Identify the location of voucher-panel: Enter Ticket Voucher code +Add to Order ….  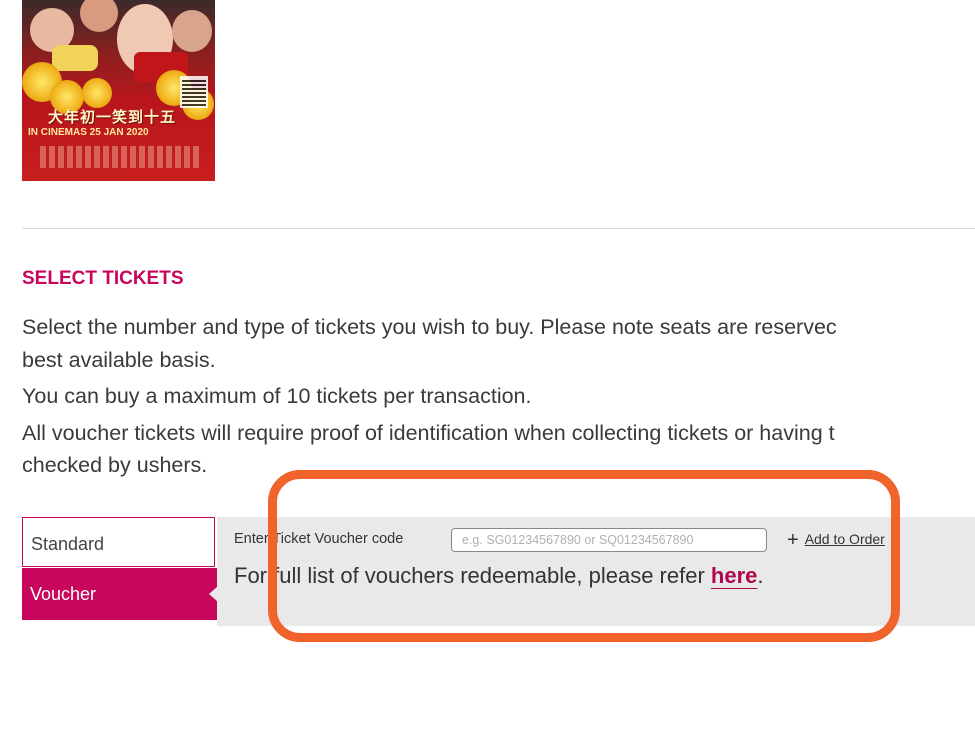
(596, 571).